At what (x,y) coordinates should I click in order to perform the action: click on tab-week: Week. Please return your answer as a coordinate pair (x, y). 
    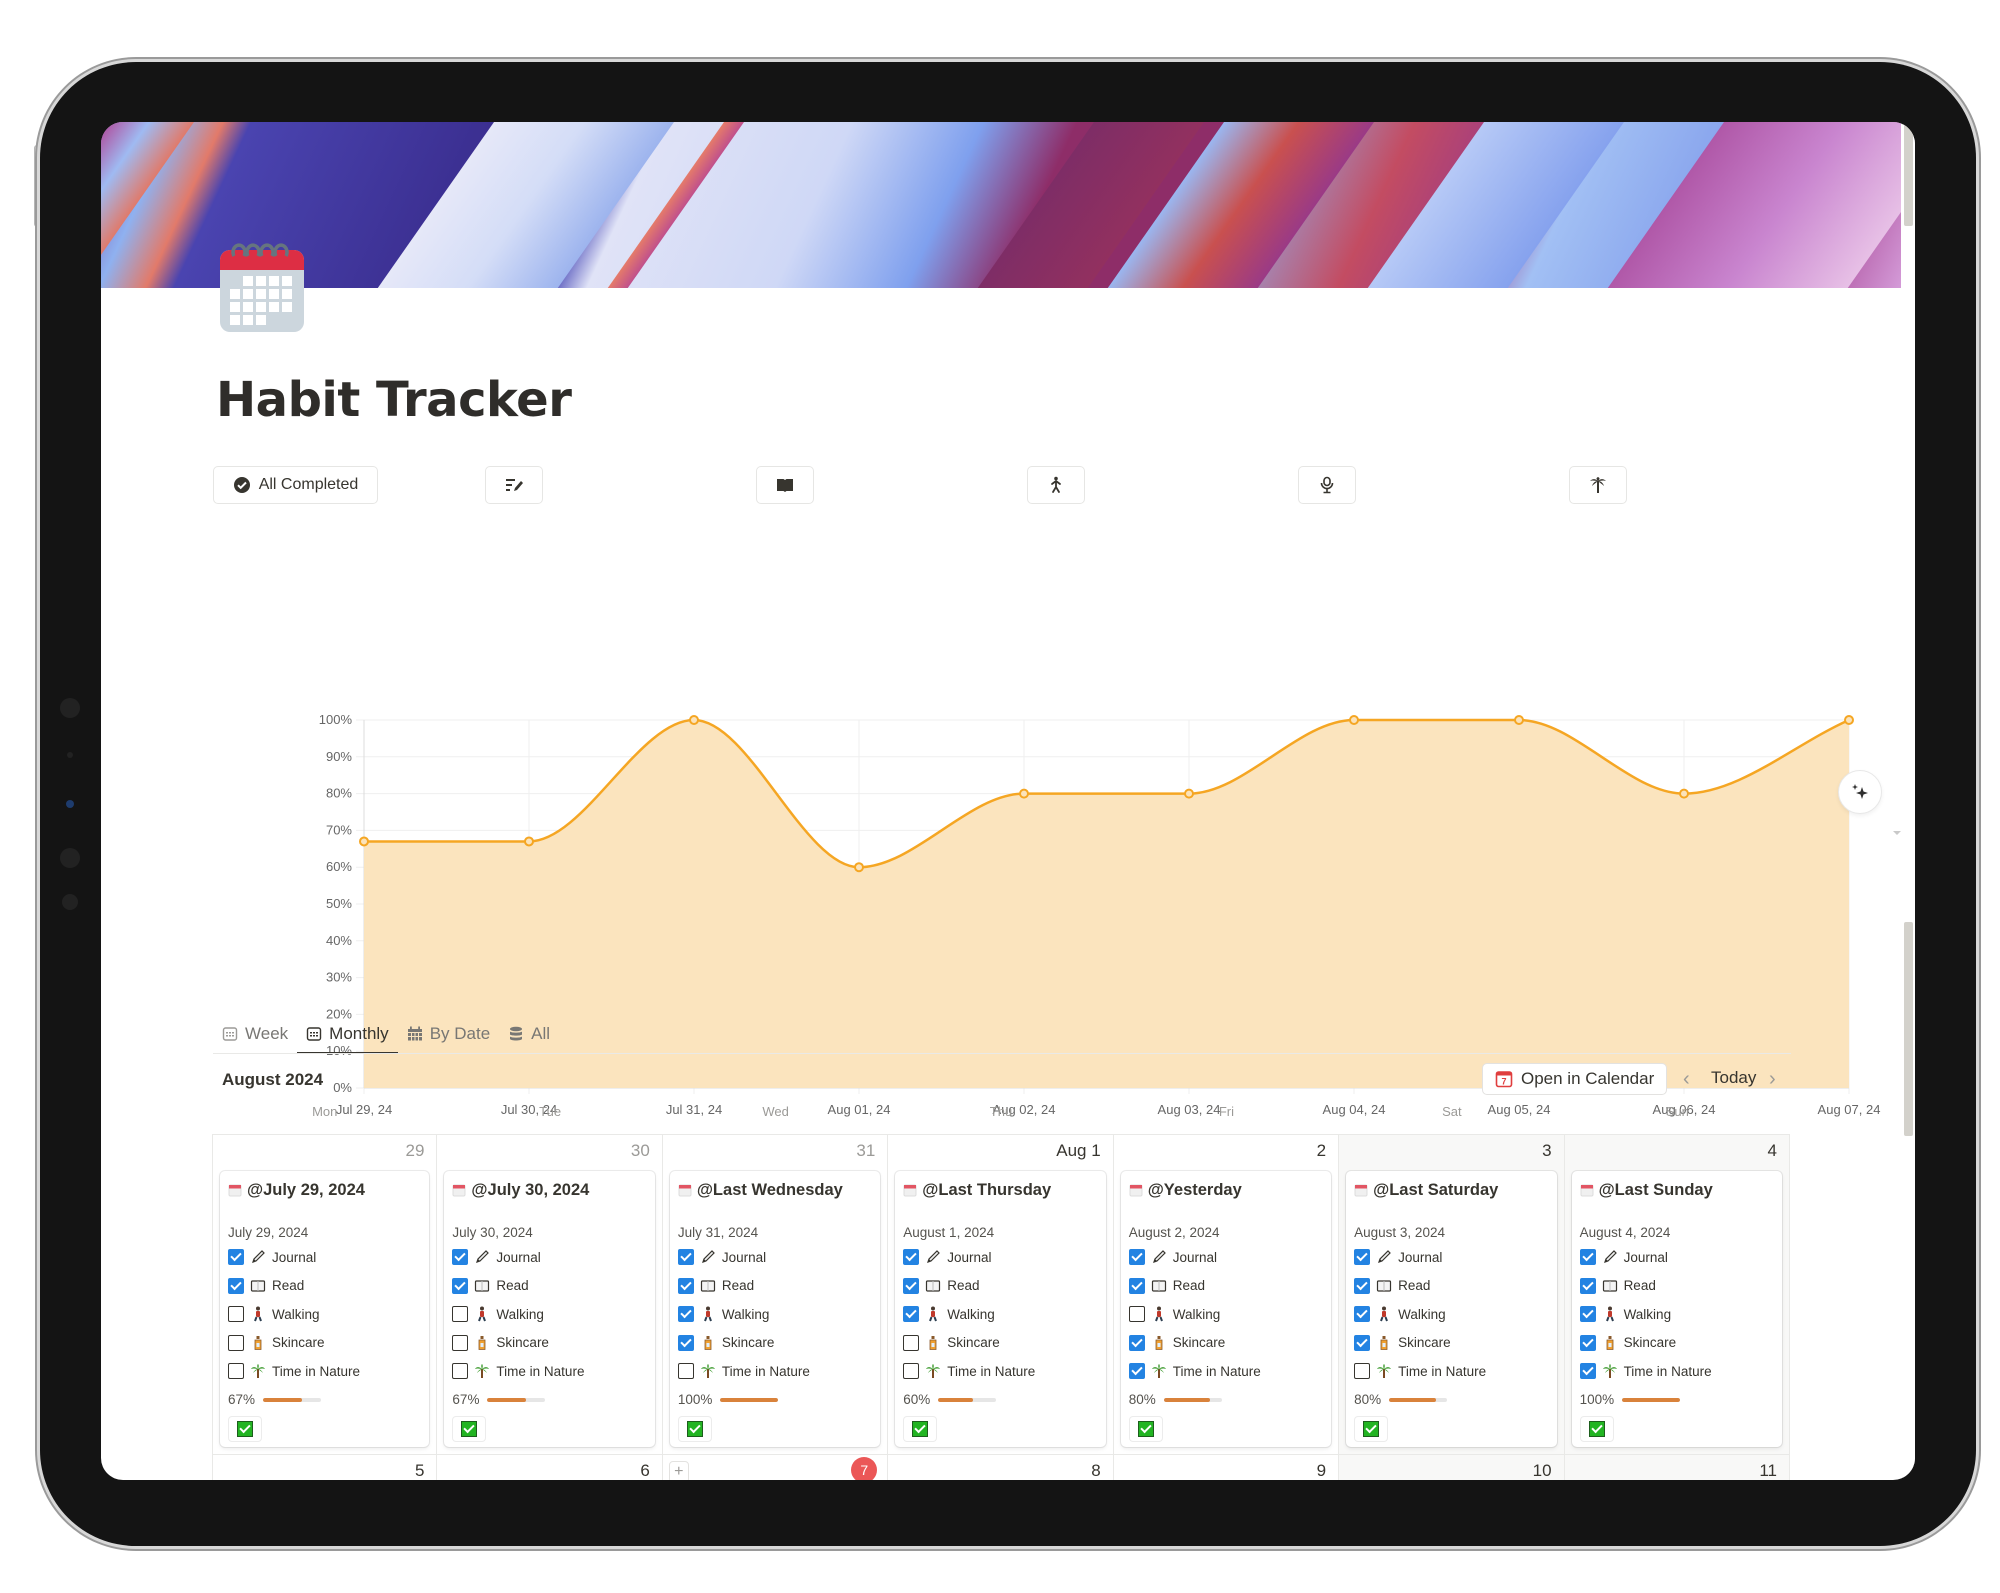
    Looking at the image, I should click on (255, 1034).